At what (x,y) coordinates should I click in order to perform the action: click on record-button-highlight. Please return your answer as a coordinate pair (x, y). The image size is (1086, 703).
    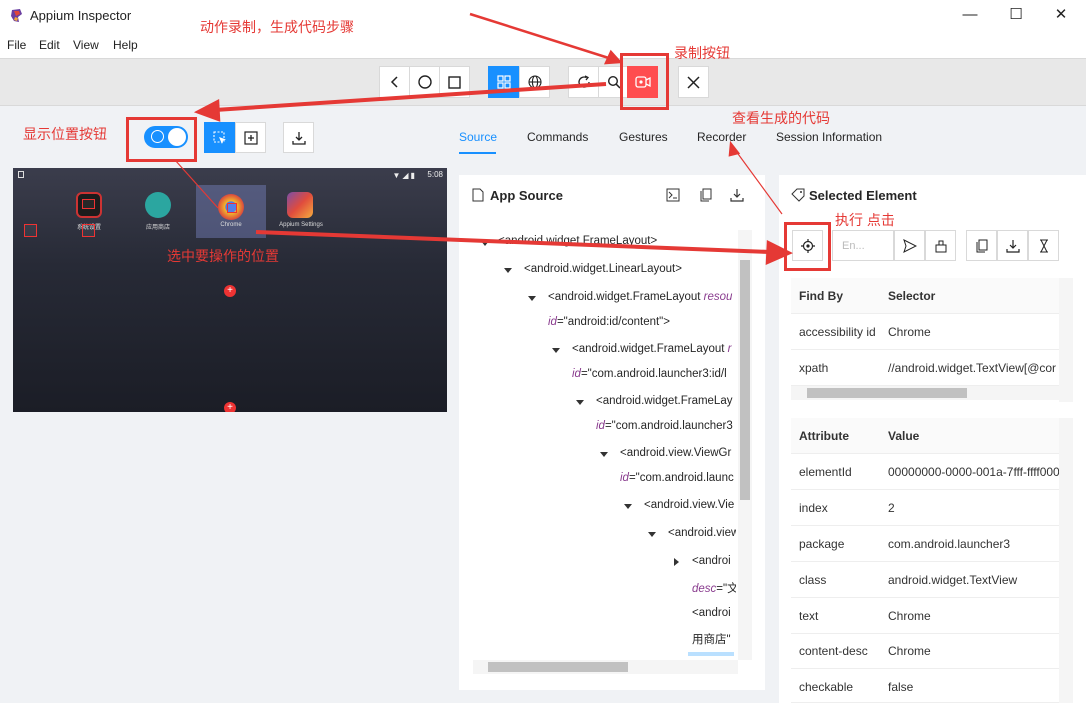
    Looking at the image, I should click on (644, 81).